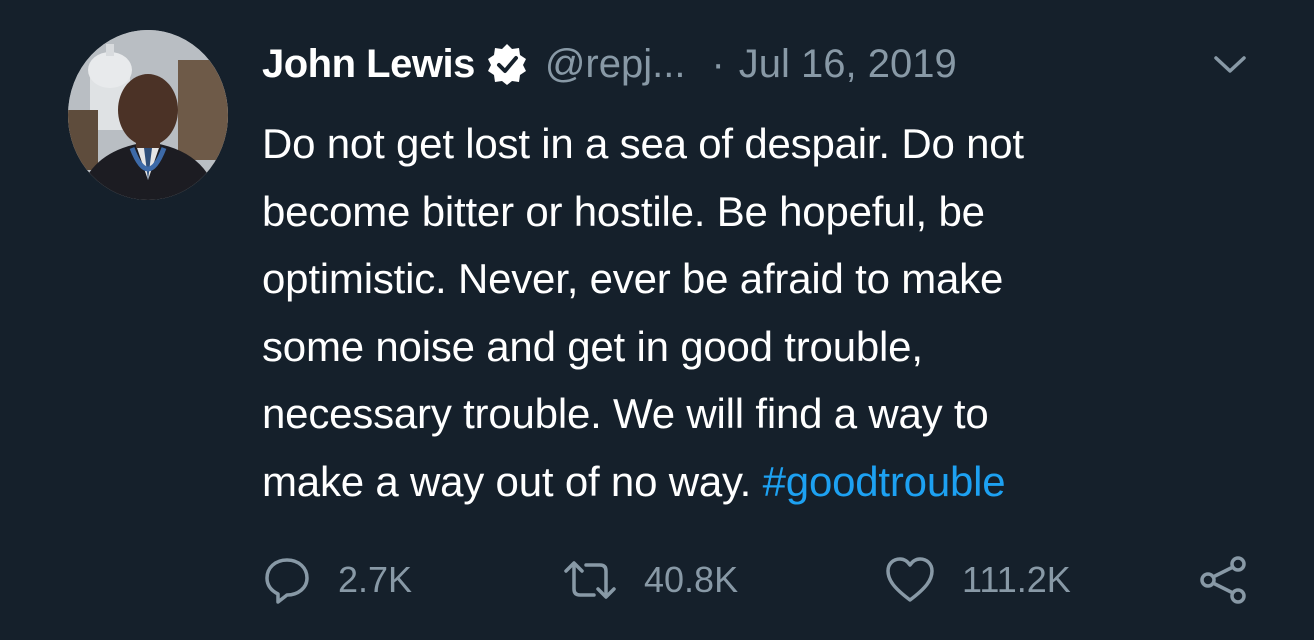 This screenshot has width=1314, height=640. What do you see at coordinates (623, 211) in the screenshot?
I see `tweet-text-line: become bitter or hostile. Be hopeful, be` at bounding box center [623, 211].